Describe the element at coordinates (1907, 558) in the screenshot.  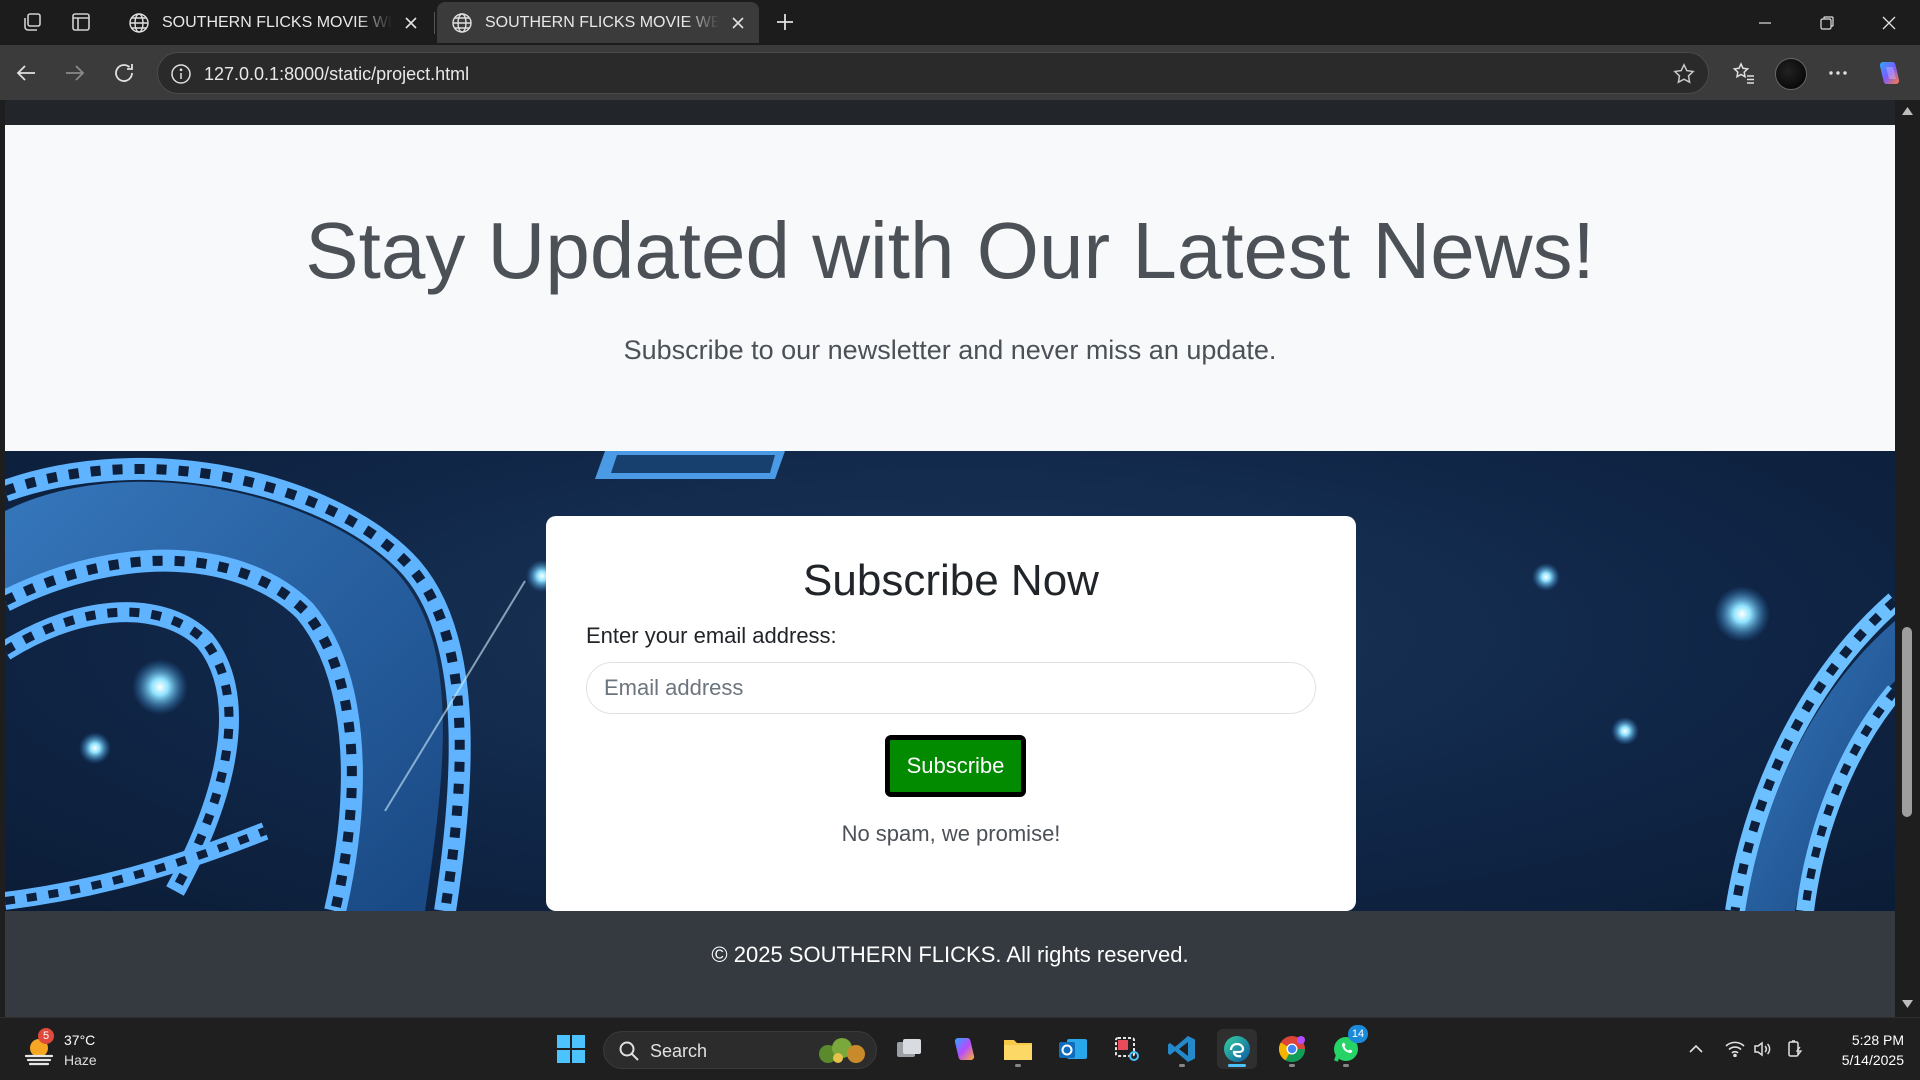
I see `page-scrollbar` at that location.